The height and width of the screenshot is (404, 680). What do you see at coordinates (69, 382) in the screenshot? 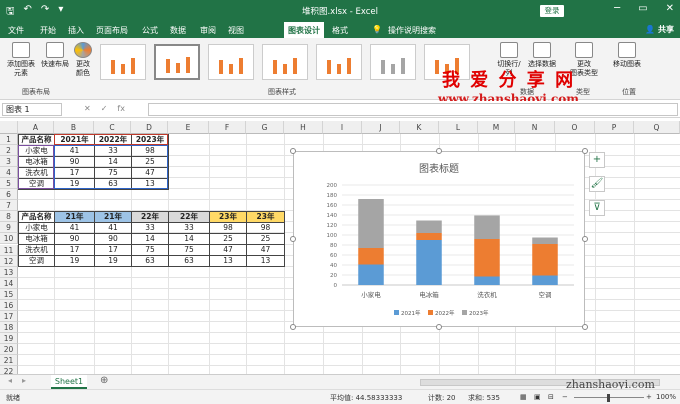
I see `sheet-tab-sheet1: Sheet1` at bounding box center [69, 382].